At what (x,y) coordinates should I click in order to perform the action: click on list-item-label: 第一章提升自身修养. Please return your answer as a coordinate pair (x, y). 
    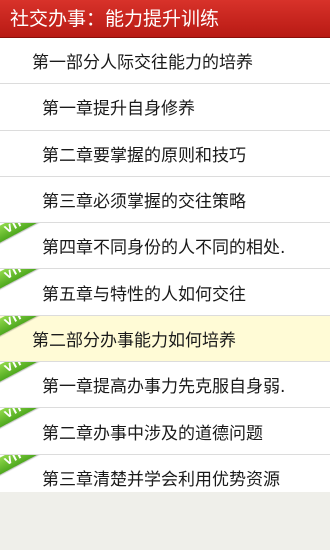
    Looking at the image, I should click on (118, 109).